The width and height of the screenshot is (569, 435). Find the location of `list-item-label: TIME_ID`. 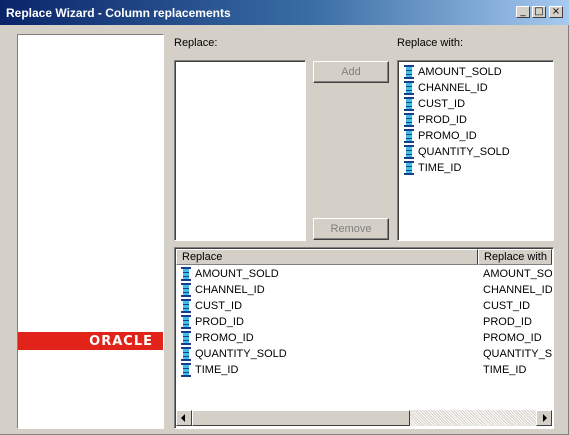

list-item-label: TIME_ID is located at coordinates (440, 168).